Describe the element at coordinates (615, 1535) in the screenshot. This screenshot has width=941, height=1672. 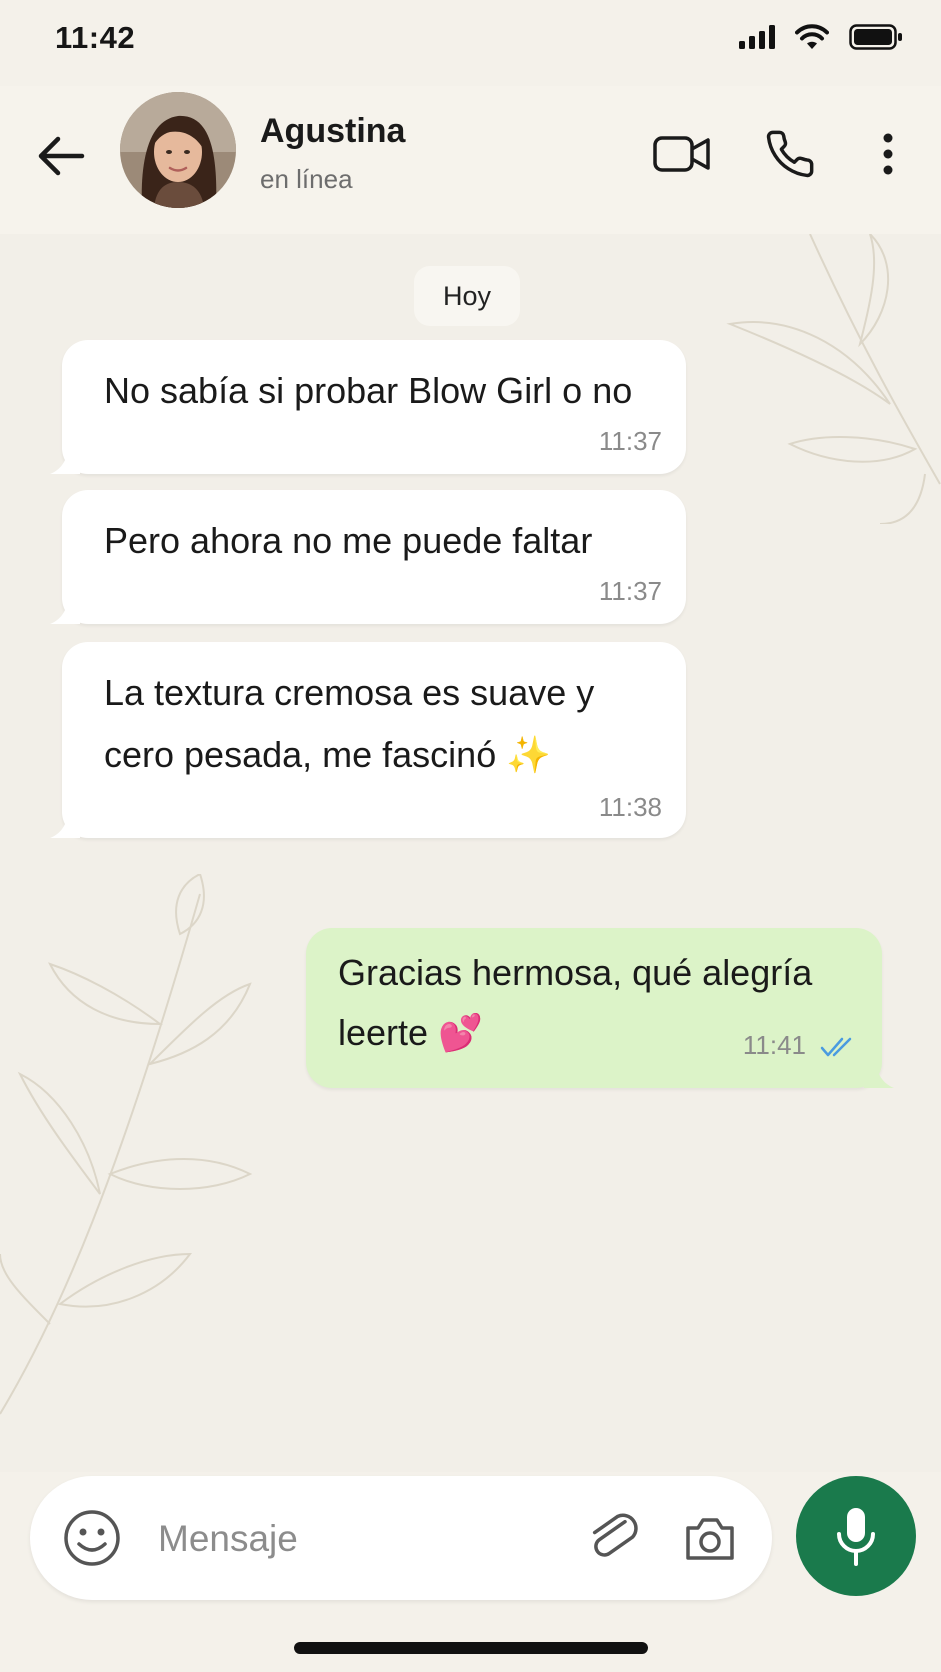
I see `attach-icon` at that location.